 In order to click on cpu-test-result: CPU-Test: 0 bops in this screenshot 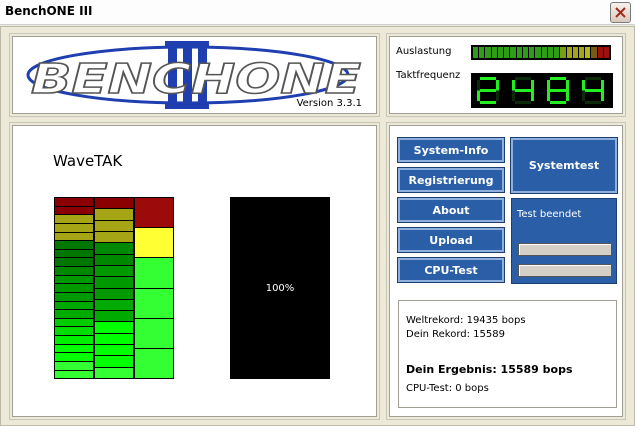, I will do `click(447, 388)`.